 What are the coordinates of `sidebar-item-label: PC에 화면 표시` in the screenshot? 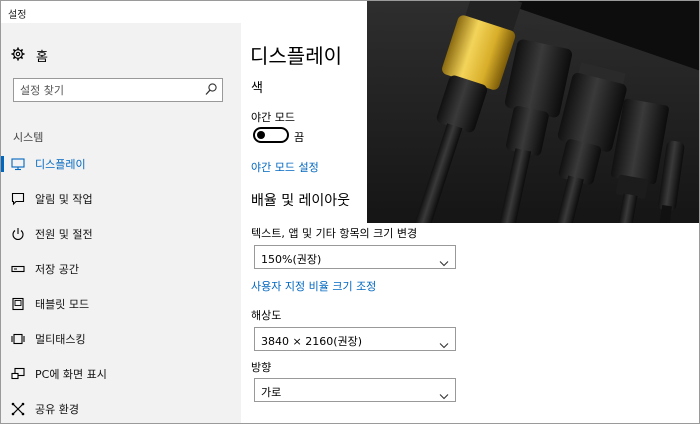 It's located at (71, 374).